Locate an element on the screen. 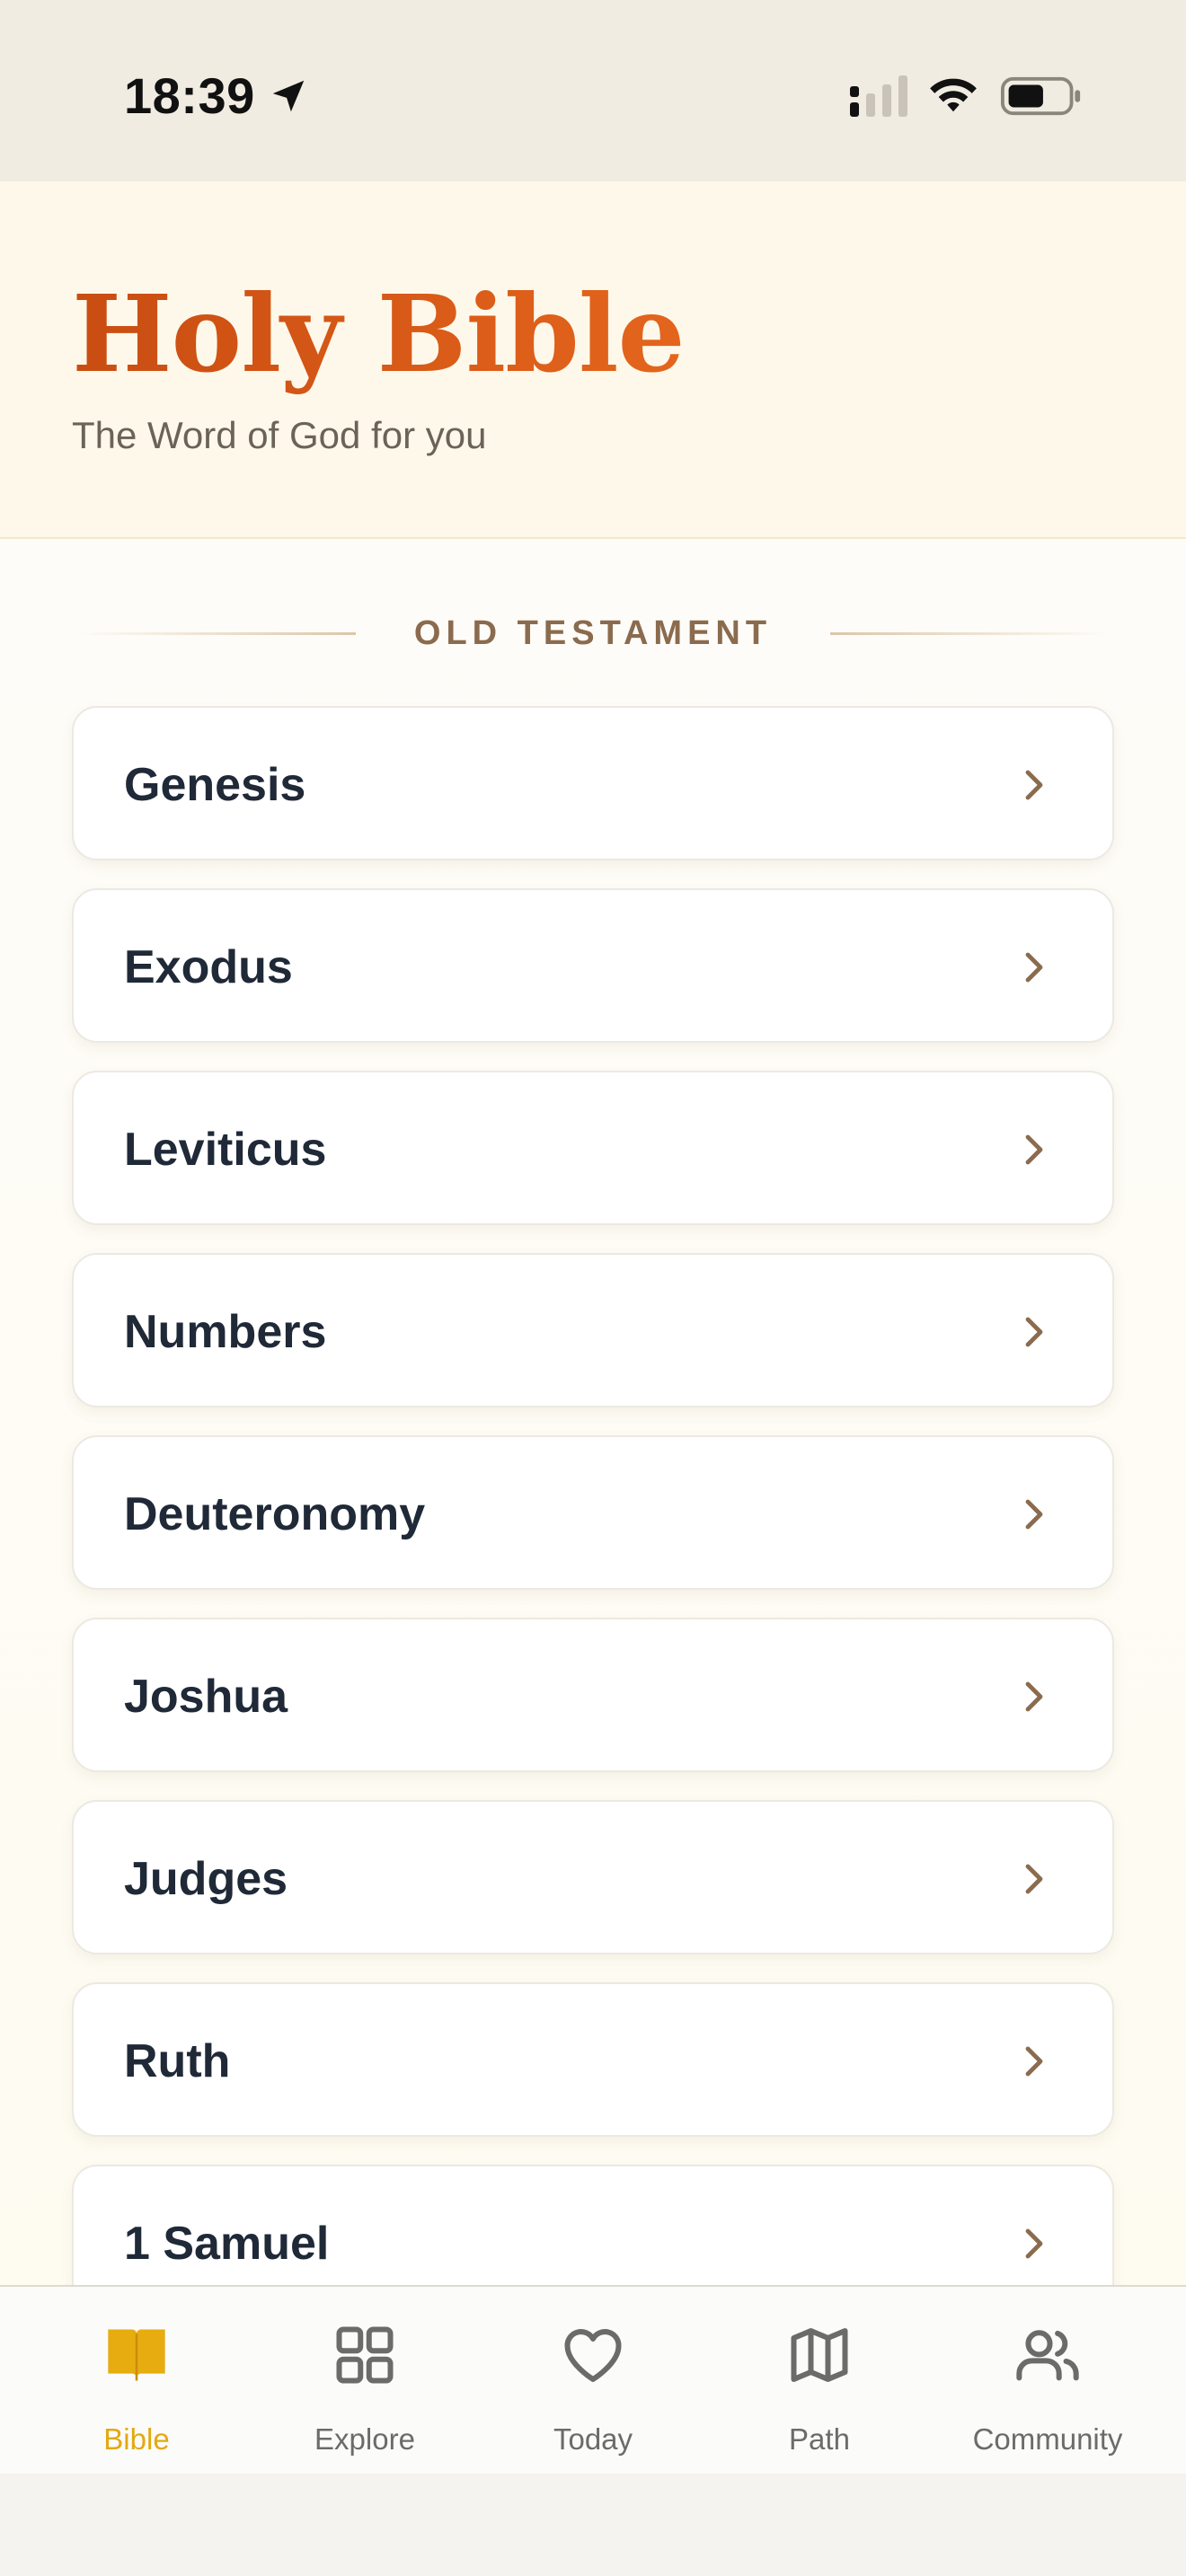 The width and height of the screenshot is (1186, 2576). book-name: Numbers is located at coordinates (225, 1332).